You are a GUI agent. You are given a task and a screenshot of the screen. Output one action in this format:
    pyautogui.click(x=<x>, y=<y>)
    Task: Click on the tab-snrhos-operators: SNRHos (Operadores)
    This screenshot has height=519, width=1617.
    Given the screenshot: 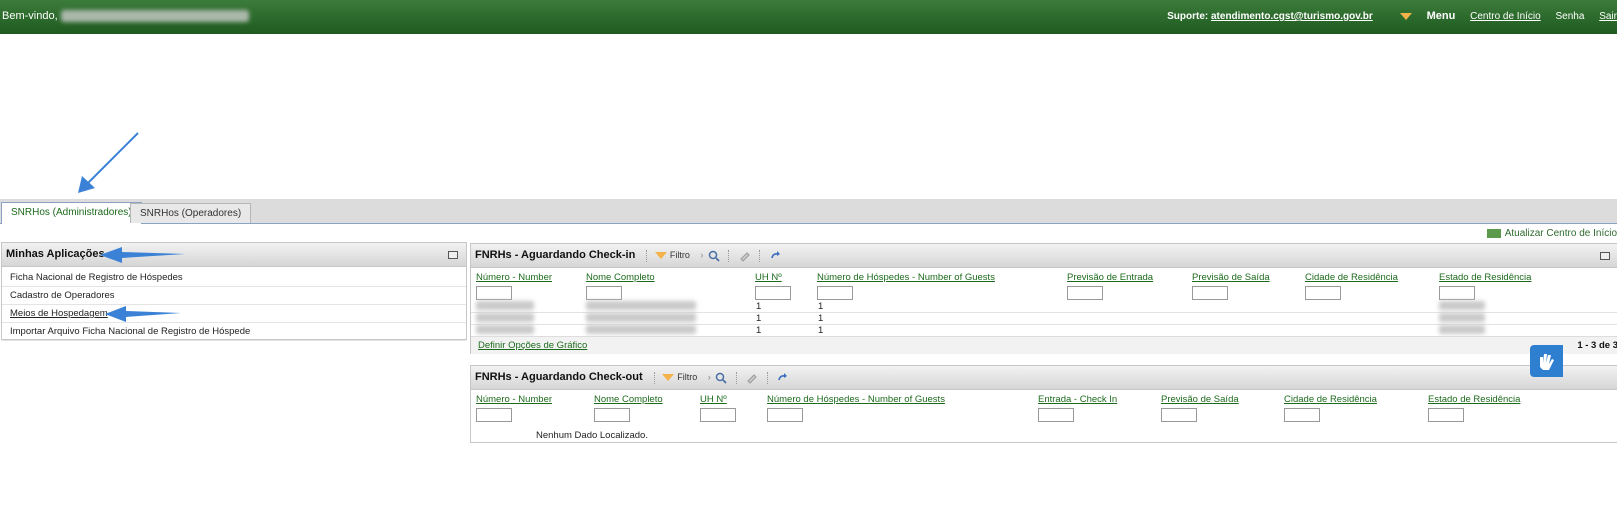 What is the action you would take?
    pyautogui.click(x=191, y=213)
    